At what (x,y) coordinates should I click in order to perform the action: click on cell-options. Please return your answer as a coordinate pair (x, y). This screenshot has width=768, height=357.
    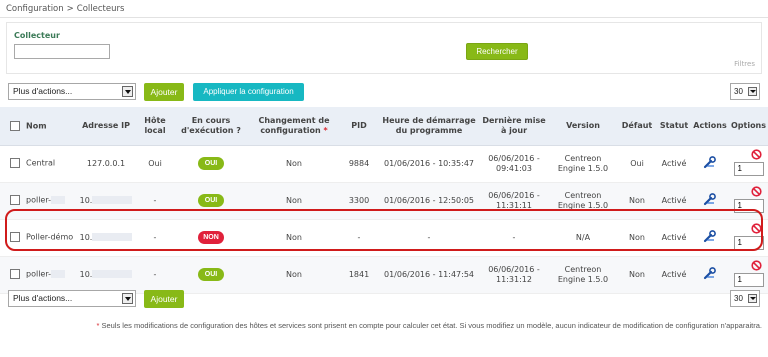
    Looking at the image, I should click on (748, 164).